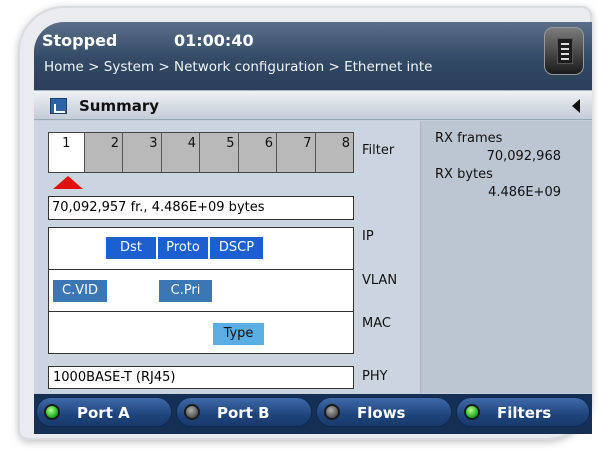 Image resolution: width=598 pixels, height=452 pixels. I want to click on mac-layer-label: MAC, so click(376, 323).